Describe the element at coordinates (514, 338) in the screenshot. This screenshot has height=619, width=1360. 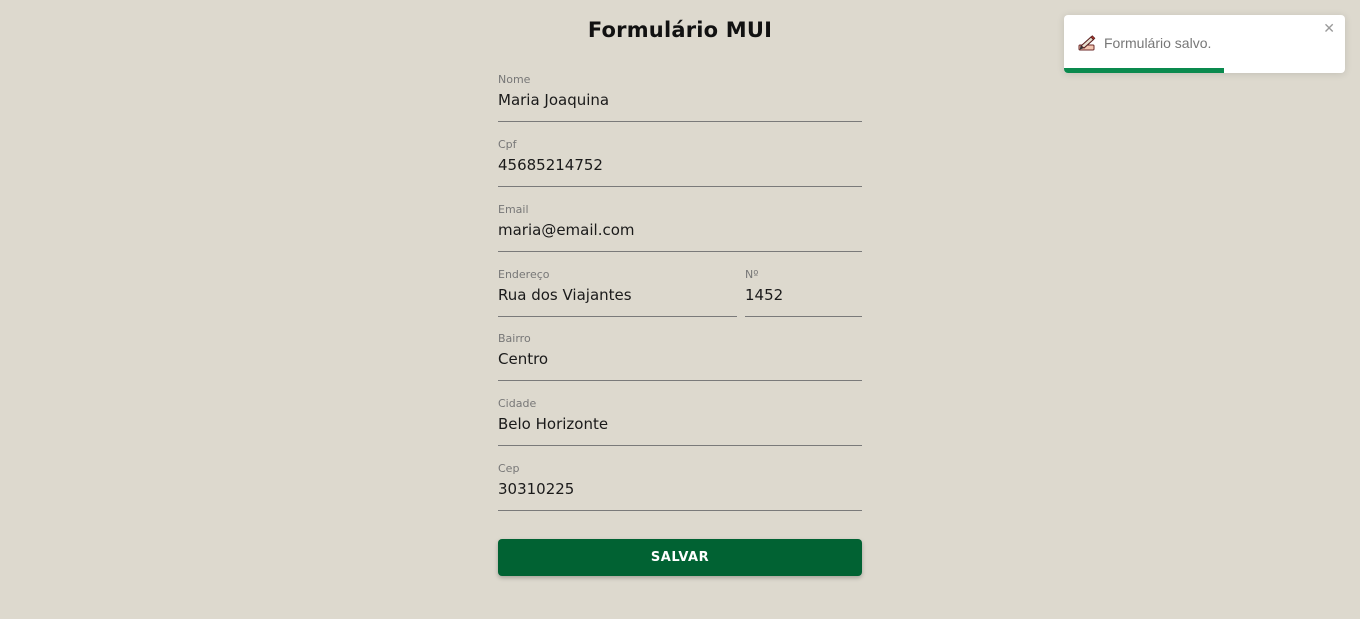
I see `bairro-label: Bairro` at that location.